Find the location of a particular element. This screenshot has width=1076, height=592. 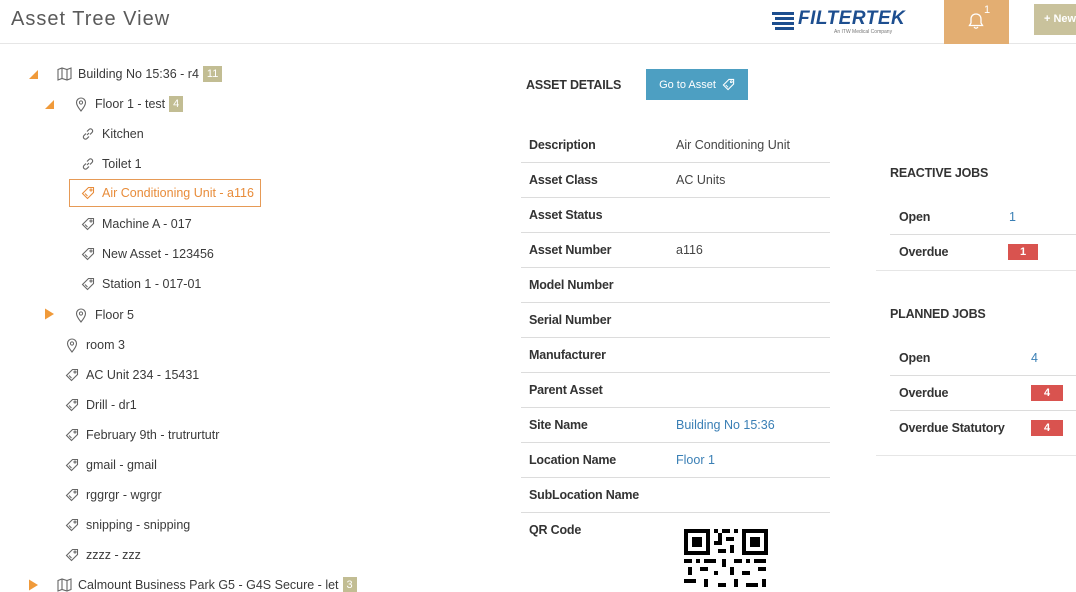

detail-label: Serial Number is located at coordinates (570, 320).